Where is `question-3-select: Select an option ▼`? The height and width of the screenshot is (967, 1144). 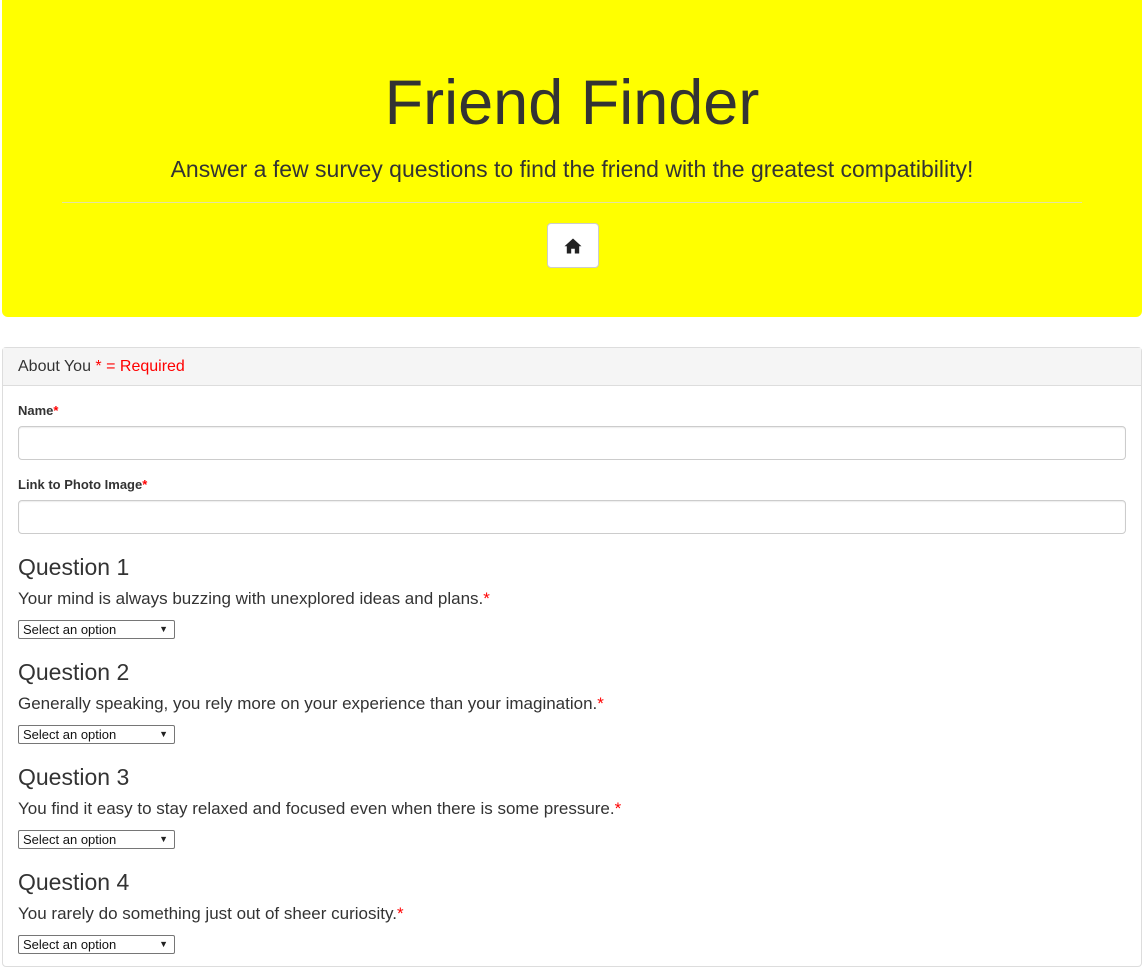
question-3-select: Select an option ▼ is located at coordinates (96, 839).